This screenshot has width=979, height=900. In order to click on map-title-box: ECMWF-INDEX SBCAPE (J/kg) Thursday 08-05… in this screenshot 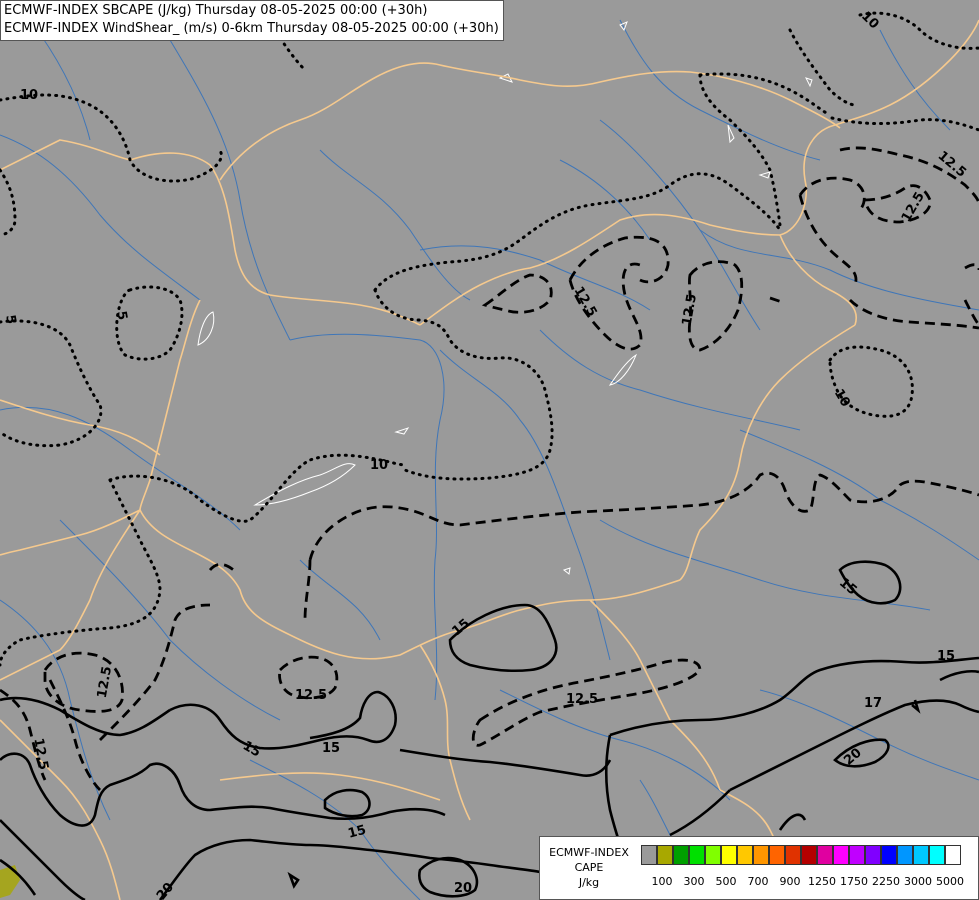, I will do `click(252, 20)`.